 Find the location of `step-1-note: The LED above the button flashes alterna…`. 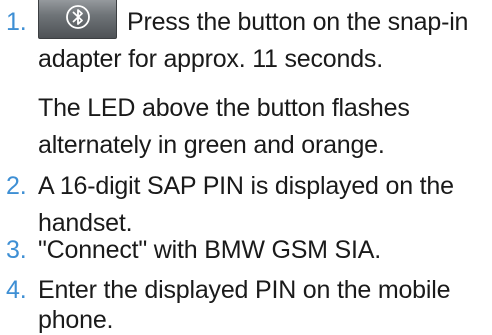

step-1-note: The LED above the button flashes alterna… is located at coordinates (224, 126).